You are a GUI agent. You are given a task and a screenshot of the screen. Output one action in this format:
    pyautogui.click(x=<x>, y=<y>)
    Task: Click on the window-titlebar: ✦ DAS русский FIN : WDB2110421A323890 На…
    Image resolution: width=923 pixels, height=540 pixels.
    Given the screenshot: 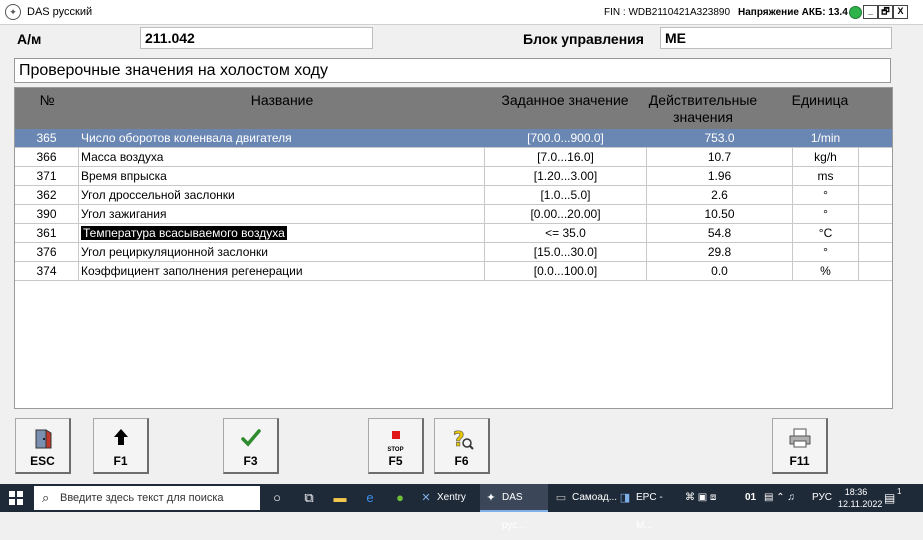 What is the action you would take?
    pyautogui.click(x=461, y=12)
    